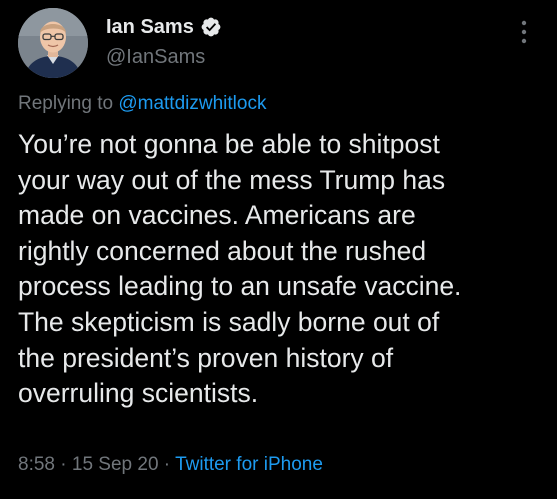 Image resolution: width=557 pixels, height=499 pixels. I want to click on display-name: Ian Sams, so click(150, 27).